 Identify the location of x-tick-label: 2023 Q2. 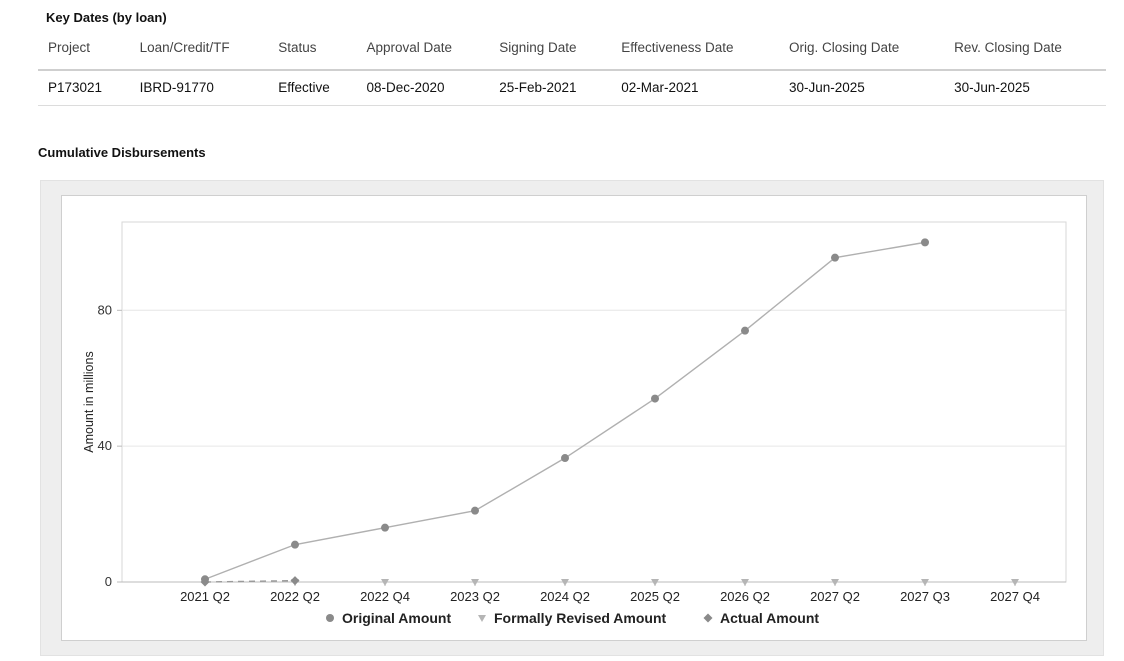
(475, 596).